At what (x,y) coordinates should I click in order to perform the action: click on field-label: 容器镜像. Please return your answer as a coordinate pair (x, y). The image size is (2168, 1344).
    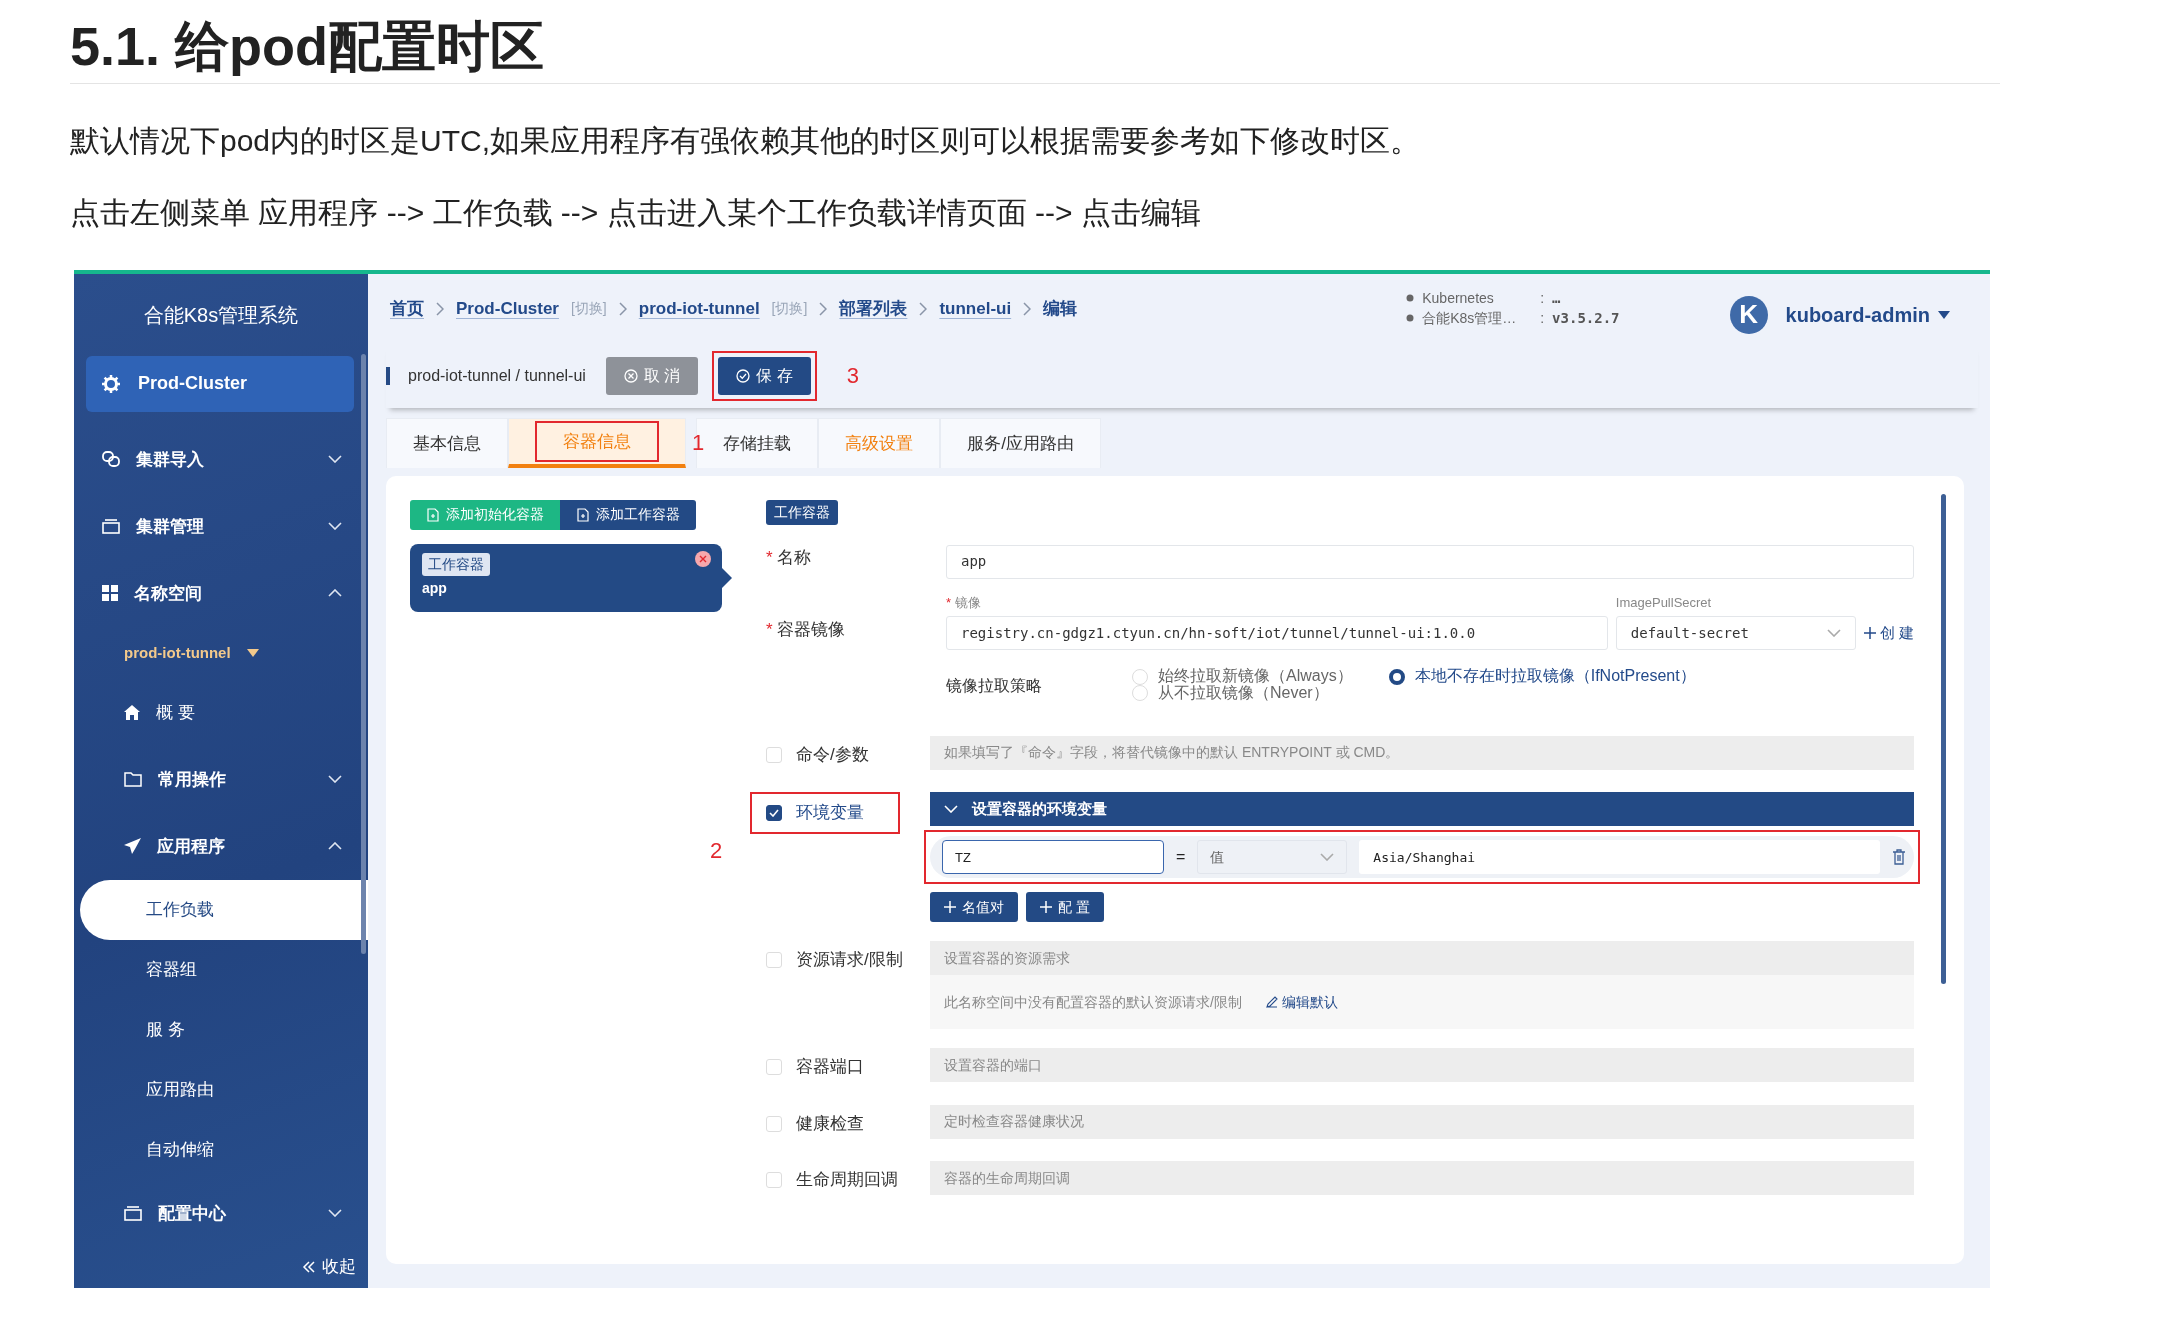
    Looking at the image, I should click on (810, 629).